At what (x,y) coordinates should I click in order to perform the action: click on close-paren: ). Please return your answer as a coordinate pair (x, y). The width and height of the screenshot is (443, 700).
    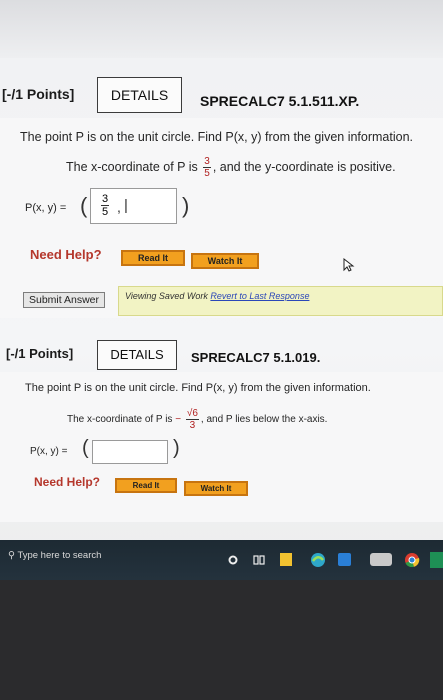
    Looking at the image, I should click on (186, 205).